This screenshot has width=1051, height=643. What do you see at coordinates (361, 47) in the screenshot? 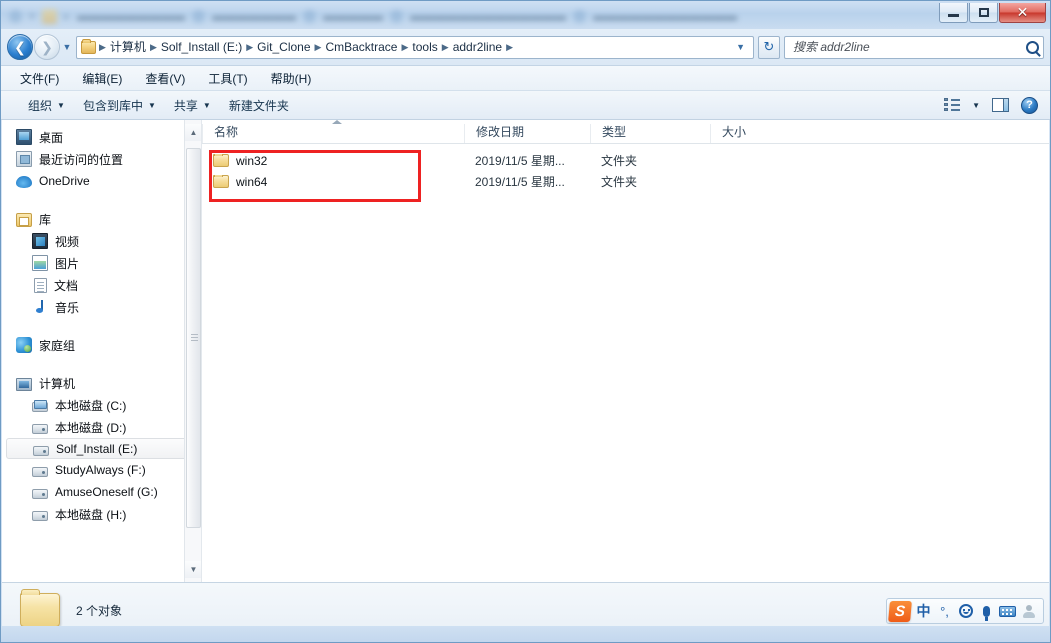
I see `breadcrumb-item-3: CmBacktrace` at bounding box center [361, 47].